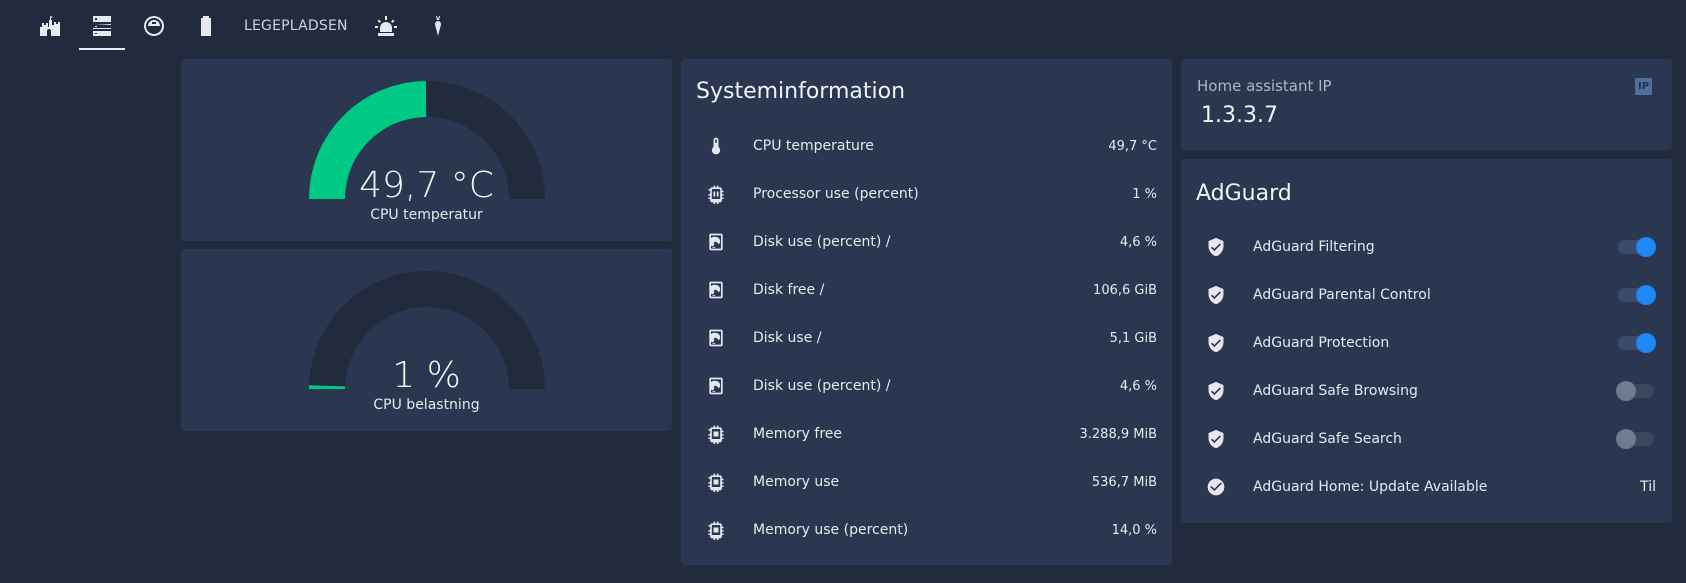 This screenshot has width=1686, height=583. I want to click on tab-legepladsen: LEGEPLADSEN, so click(296, 26).